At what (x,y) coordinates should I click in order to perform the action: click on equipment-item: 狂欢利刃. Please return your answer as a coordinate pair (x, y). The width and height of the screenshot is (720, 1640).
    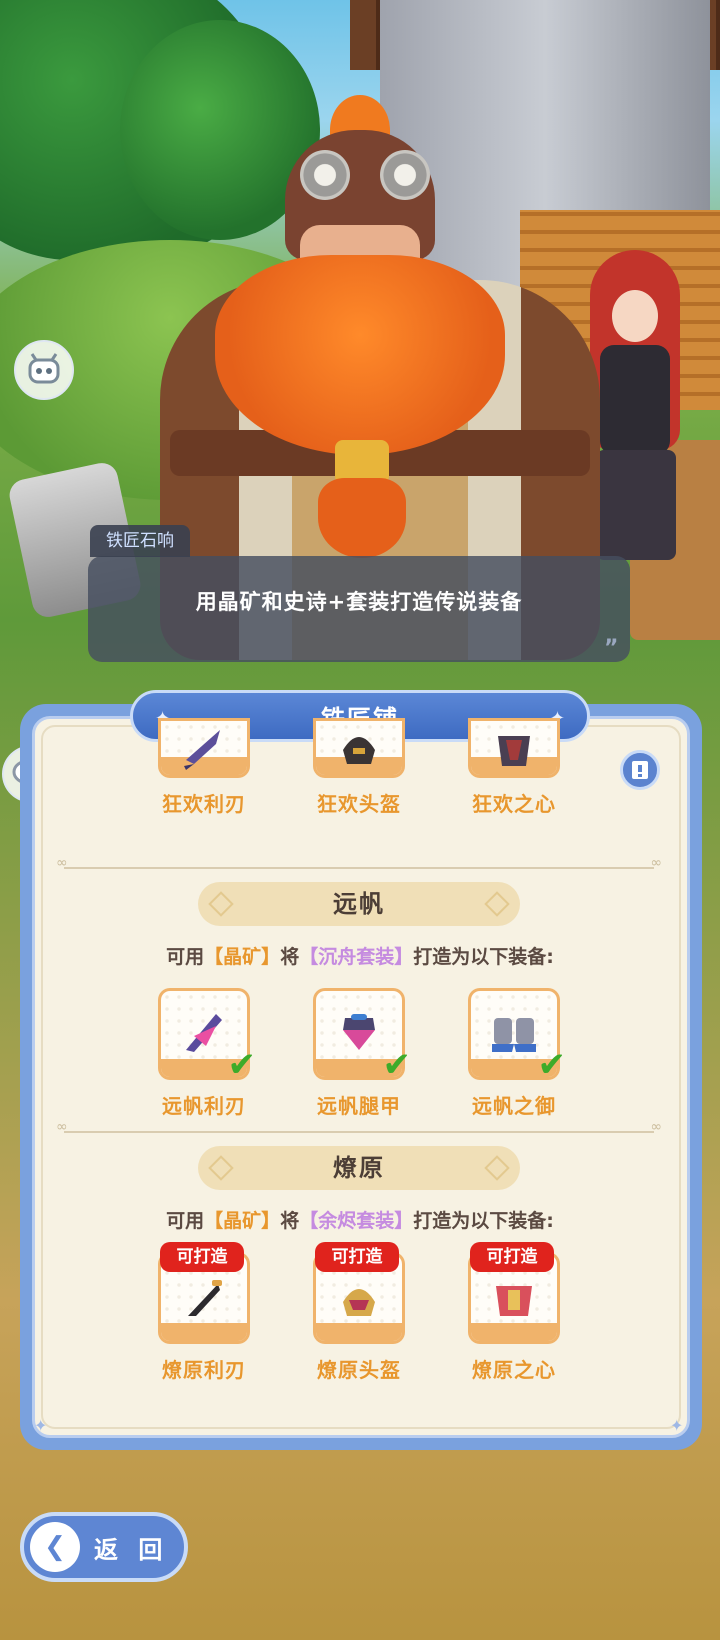
    Looking at the image, I should click on (204, 767).